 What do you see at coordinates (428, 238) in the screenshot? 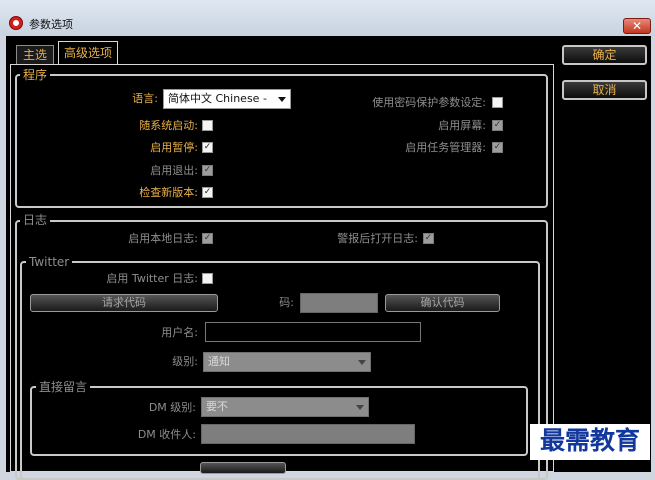
I see `alert-log-checkbox: ✓` at bounding box center [428, 238].